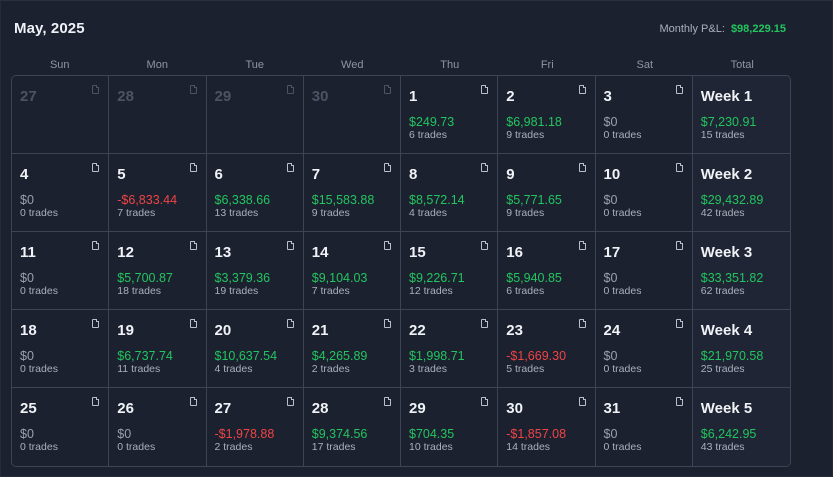  What do you see at coordinates (255, 193) in the screenshot?
I see `calendar-day: 6 $6,338.66 13 trades` at bounding box center [255, 193].